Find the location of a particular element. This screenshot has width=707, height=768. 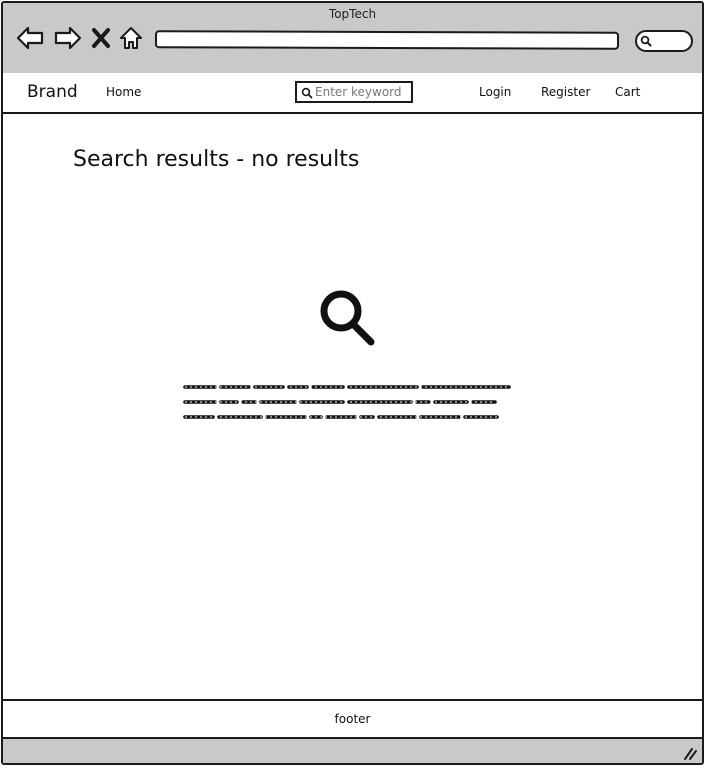

browser-titlebar: TopTech is located at coordinates (352, 39).